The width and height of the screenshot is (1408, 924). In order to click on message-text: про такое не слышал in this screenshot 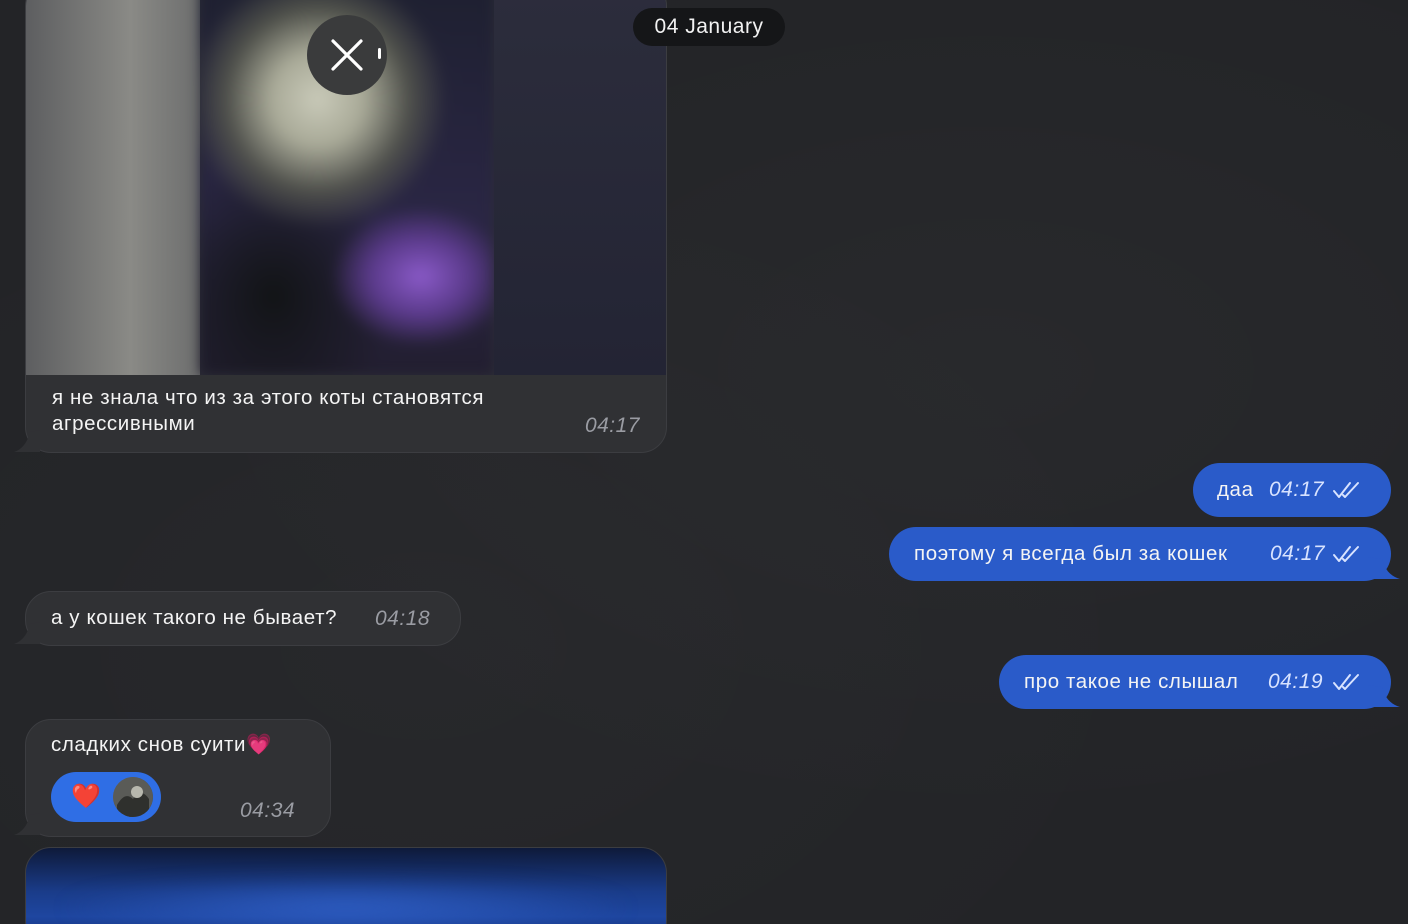, I will do `click(1131, 681)`.